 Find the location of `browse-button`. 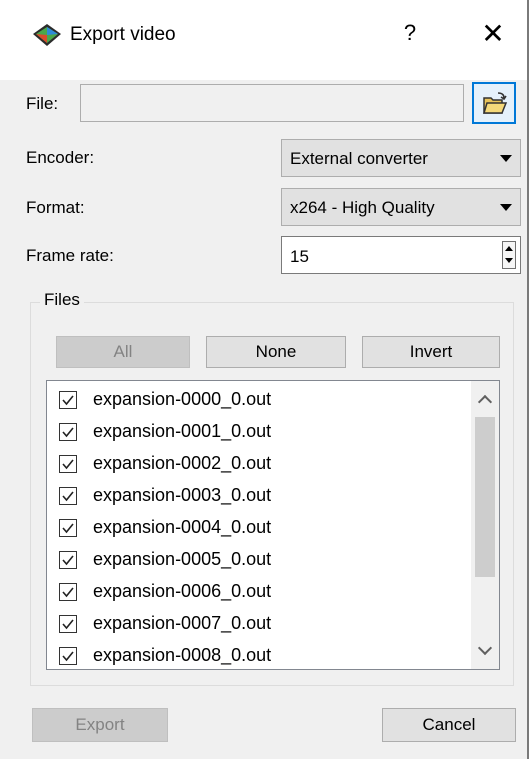

browse-button is located at coordinates (494, 103).